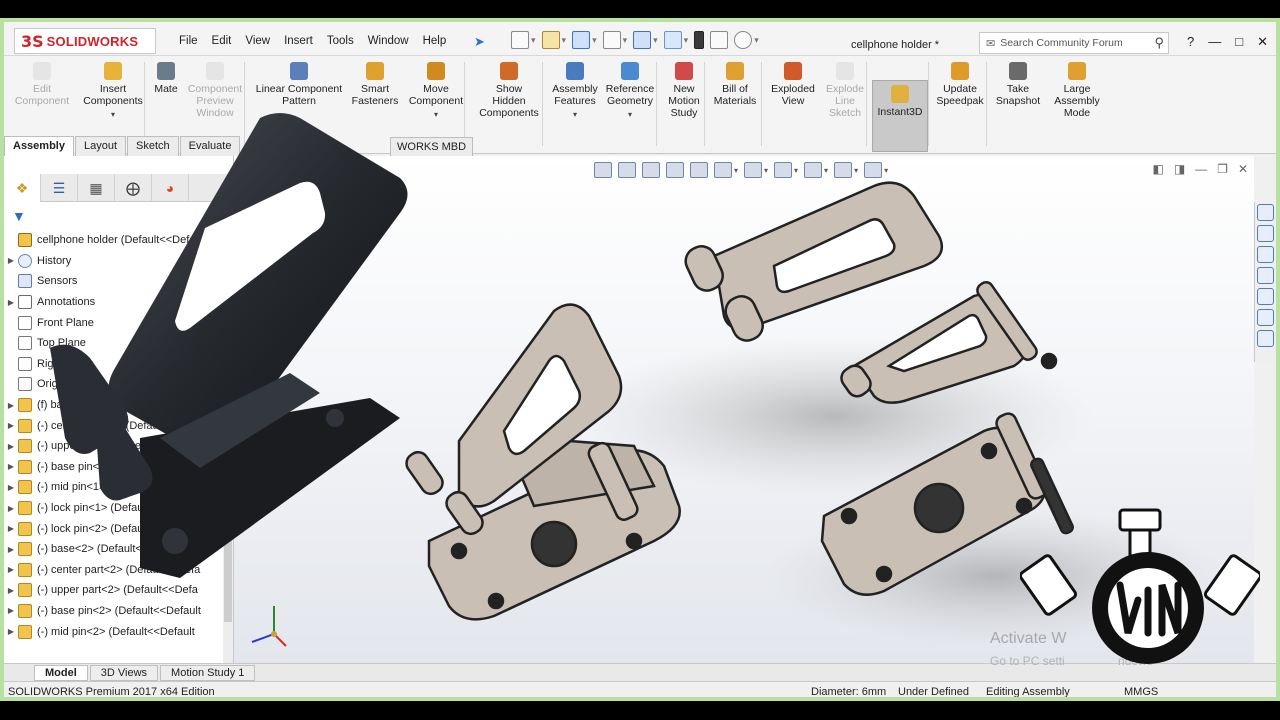 The width and height of the screenshot is (1280, 720). What do you see at coordinates (793, 84) in the screenshot?
I see `ribbon-exploded-view-button: Exploded View` at bounding box center [793, 84].